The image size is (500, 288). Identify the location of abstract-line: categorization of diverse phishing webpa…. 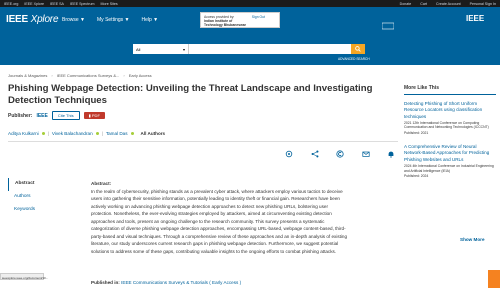
(218, 229).